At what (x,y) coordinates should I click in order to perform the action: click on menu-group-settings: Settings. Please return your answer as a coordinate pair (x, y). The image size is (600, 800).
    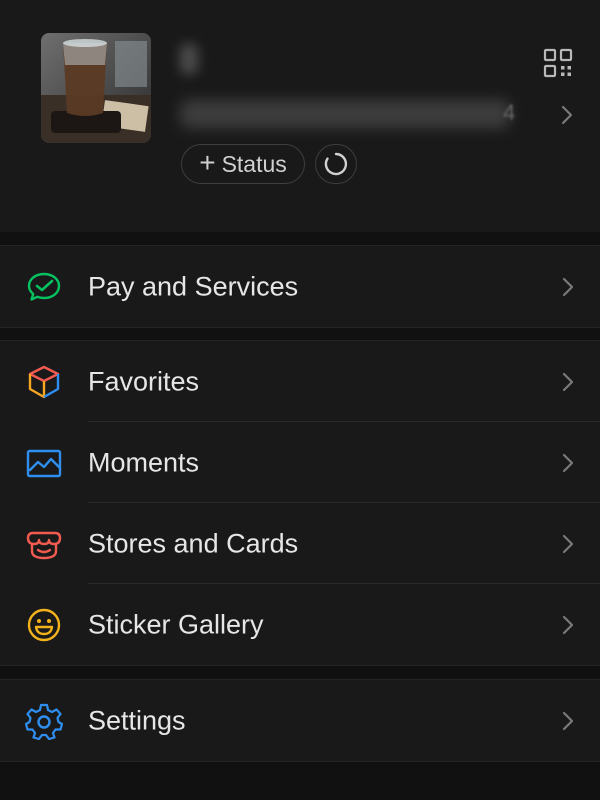
    Looking at the image, I should click on (300, 720).